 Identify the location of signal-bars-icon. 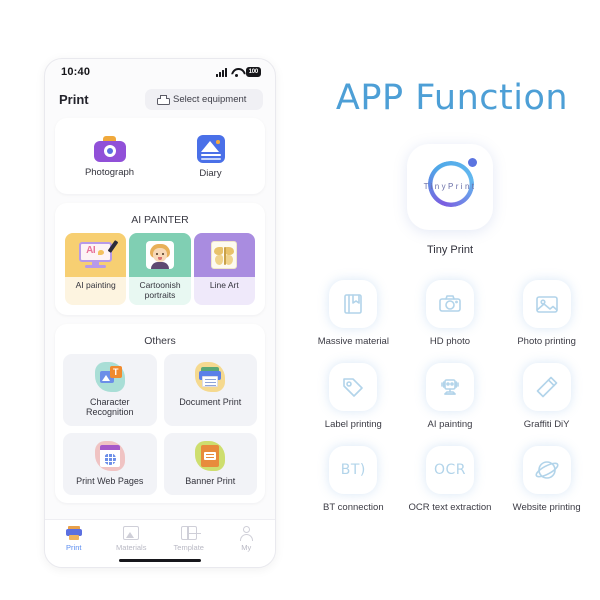
(221, 72).